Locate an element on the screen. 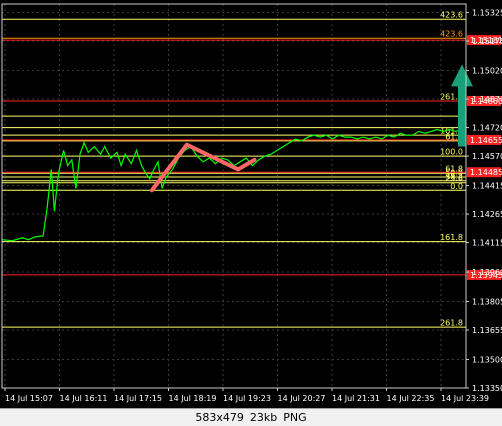 The height and width of the screenshot is (426, 502). image-dimensions: 583x479 is located at coordinates (219, 417).